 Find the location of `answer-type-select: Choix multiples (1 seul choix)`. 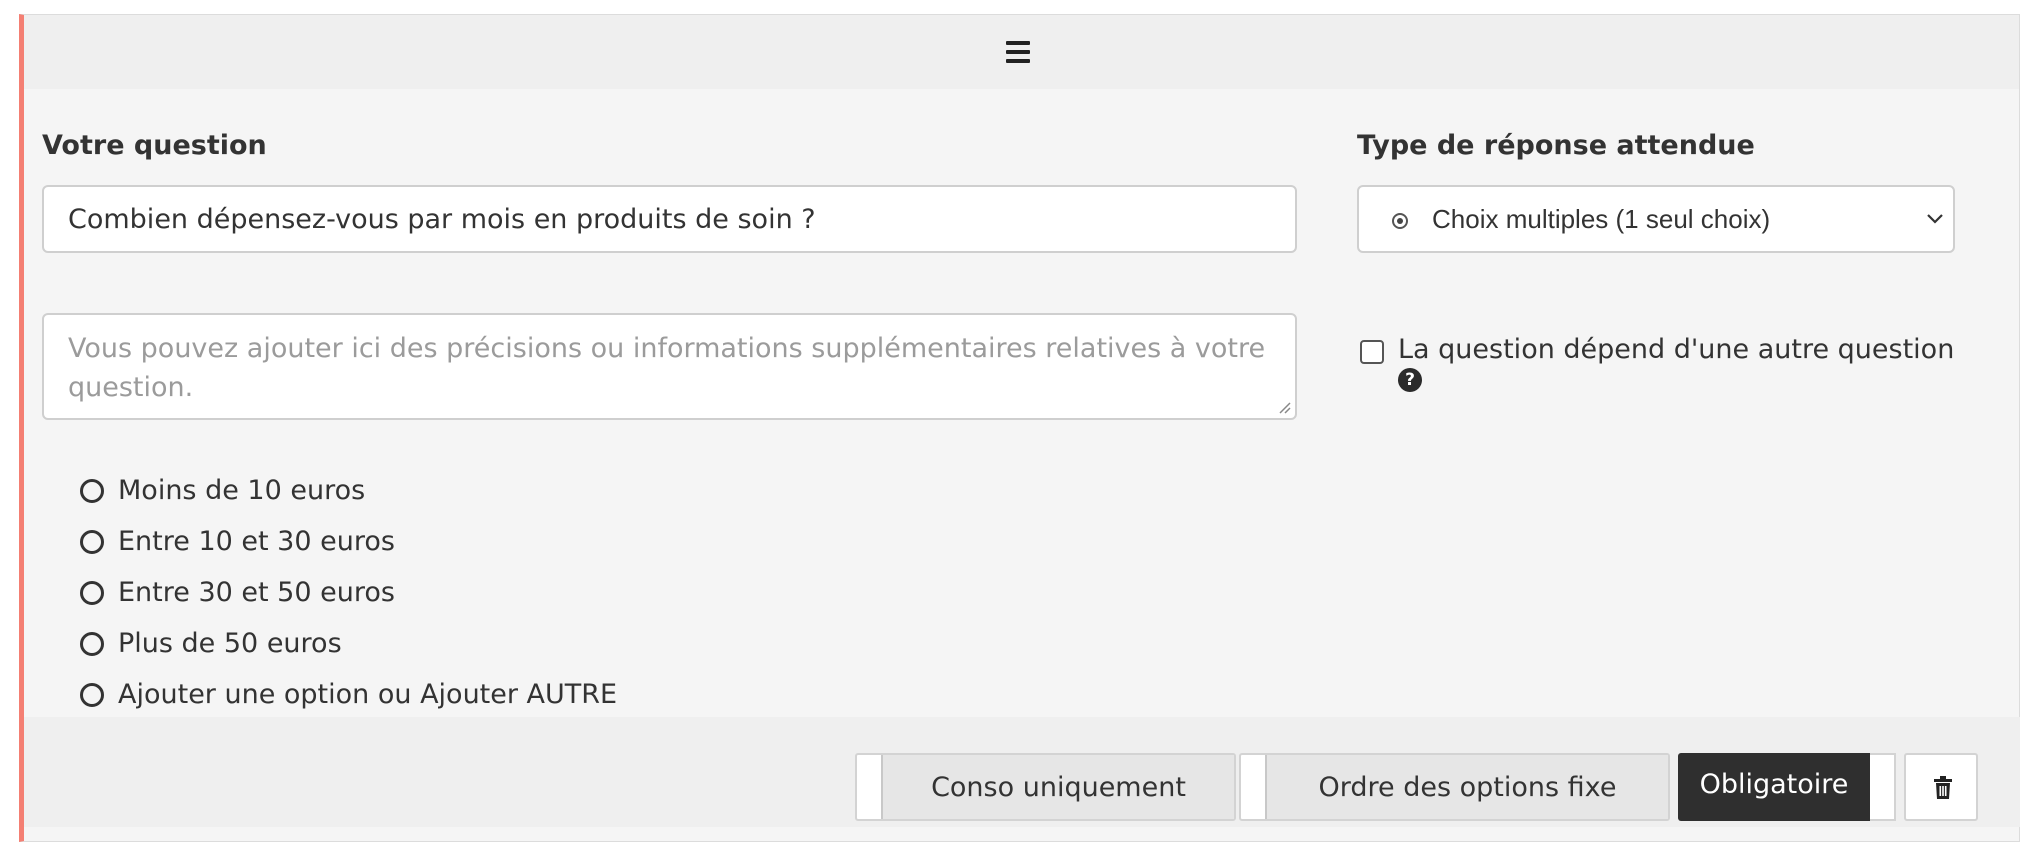

answer-type-select: Choix multiples (1 seul choix) is located at coordinates (1656, 219).